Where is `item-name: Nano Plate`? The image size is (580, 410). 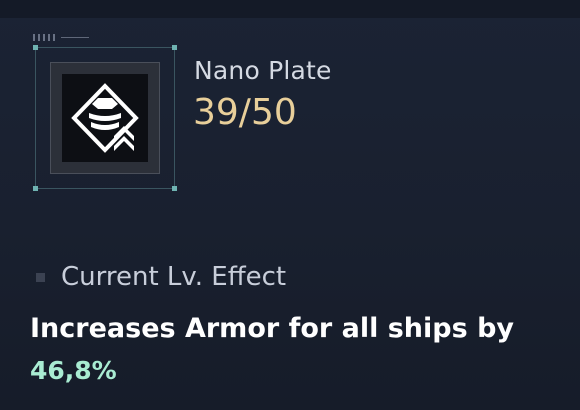 item-name: Nano Plate is located at coordinates (263, 70).